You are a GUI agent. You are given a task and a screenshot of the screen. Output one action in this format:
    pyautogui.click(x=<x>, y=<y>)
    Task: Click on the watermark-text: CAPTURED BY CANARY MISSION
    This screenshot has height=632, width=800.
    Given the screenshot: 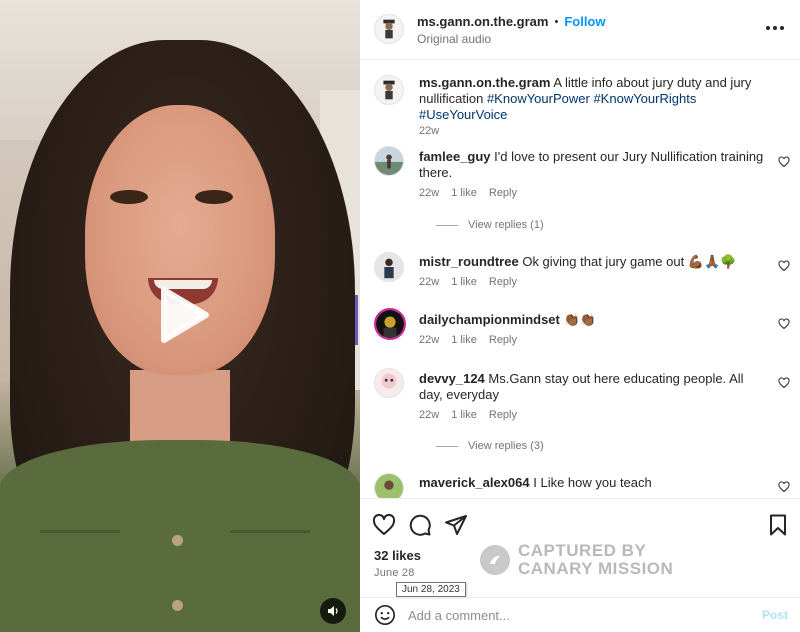 What is the action you would take?
    pyautogui.click(x=595, y=560)
    